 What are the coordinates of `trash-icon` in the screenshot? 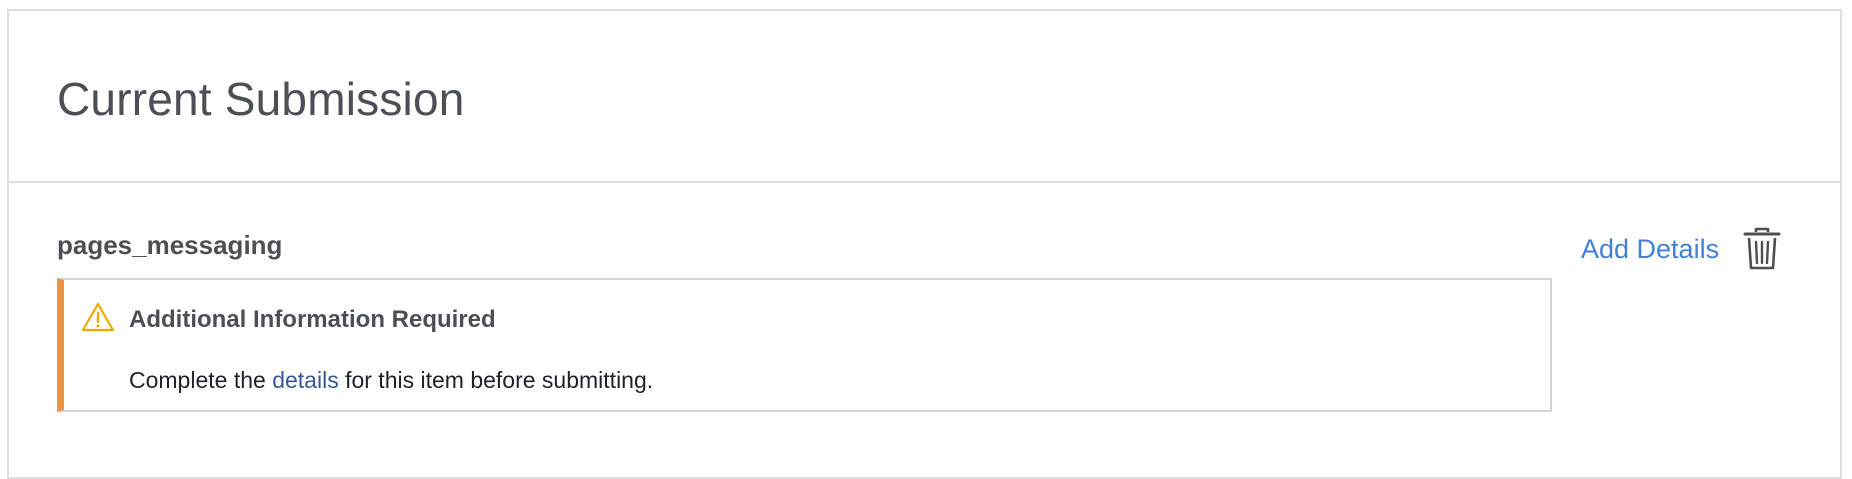 It's located at (1762, 249).